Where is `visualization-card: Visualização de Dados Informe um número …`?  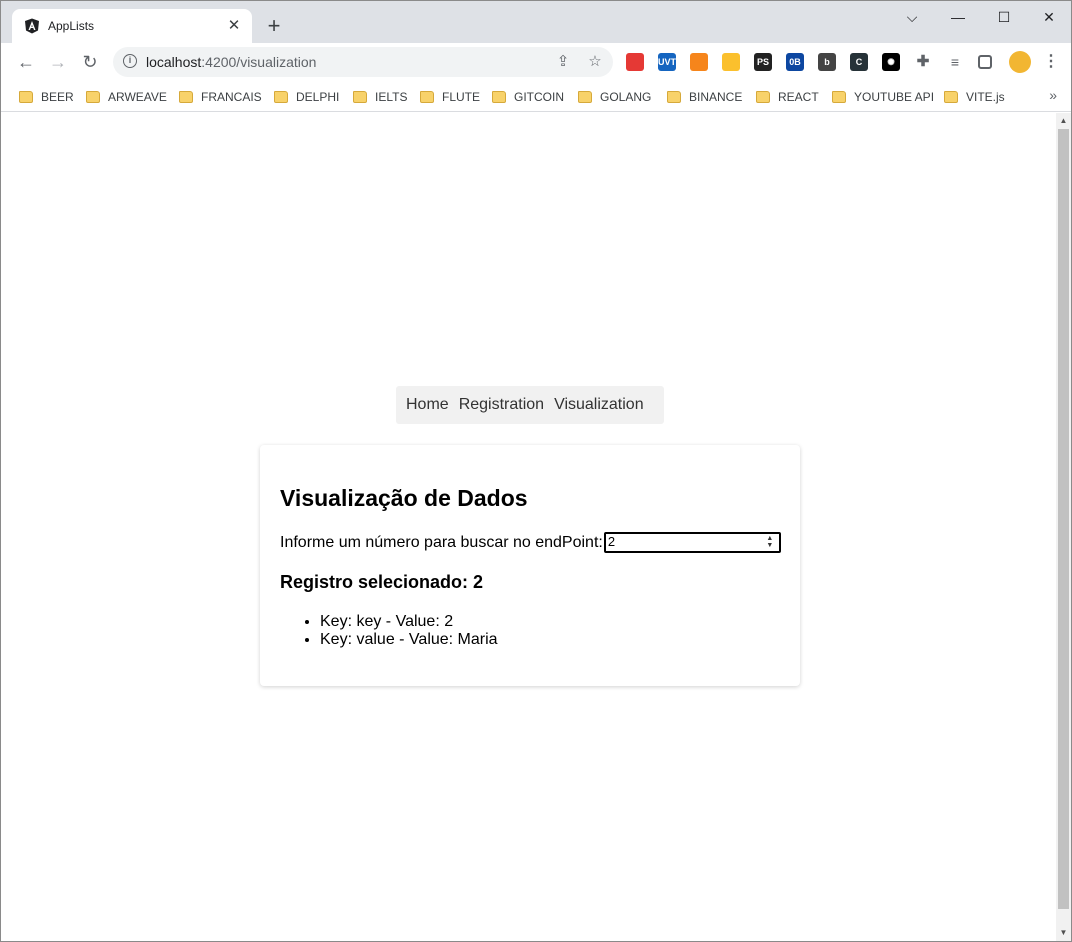
visualization-card: Visualização de Dados Informe um número … is located at coordinates (530, 565).